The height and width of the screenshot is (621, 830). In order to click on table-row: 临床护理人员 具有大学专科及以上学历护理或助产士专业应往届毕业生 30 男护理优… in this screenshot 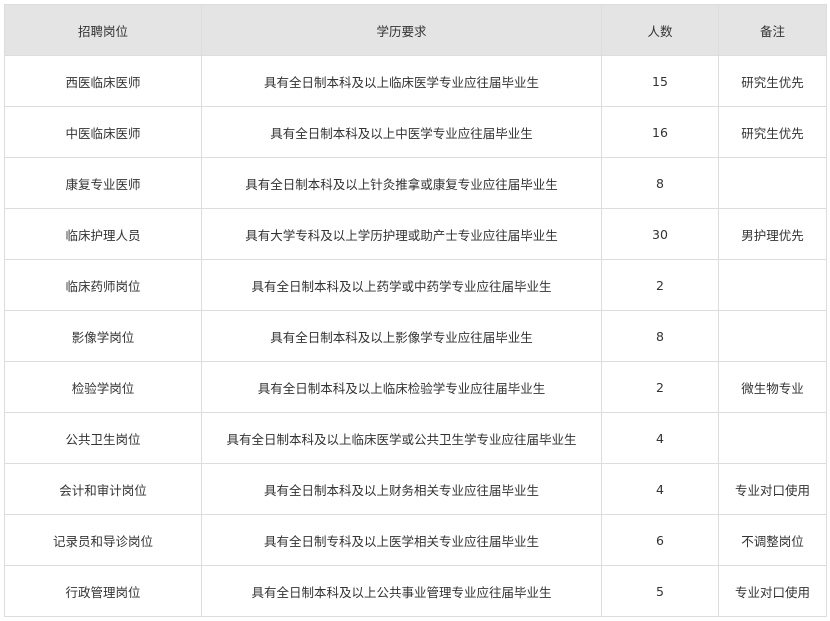, I will do `click(415, 234)`.